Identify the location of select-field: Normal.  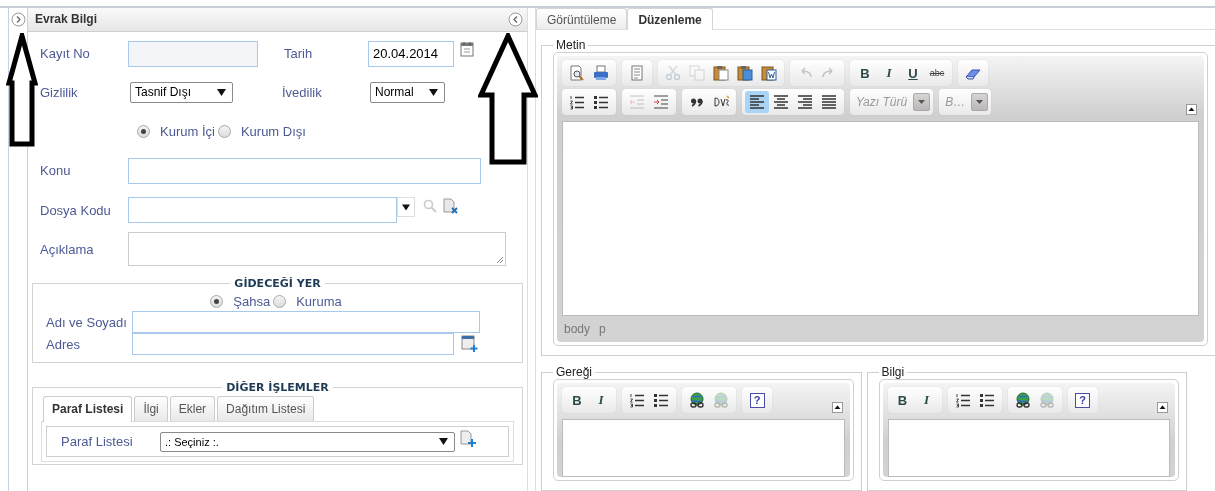
(407, 92).